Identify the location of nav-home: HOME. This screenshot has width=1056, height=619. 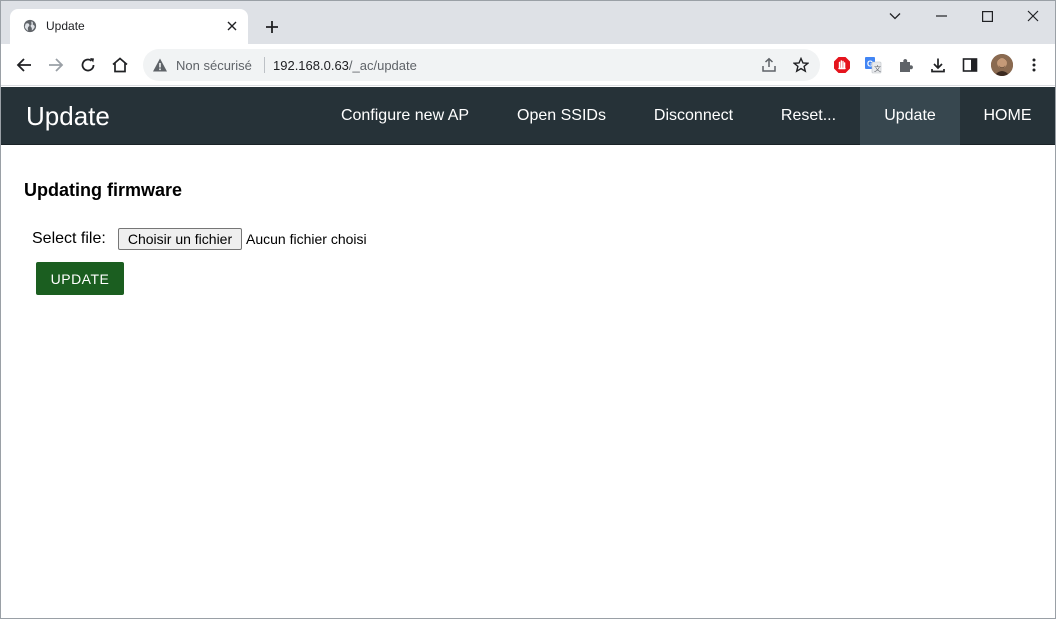
(1007, 116).